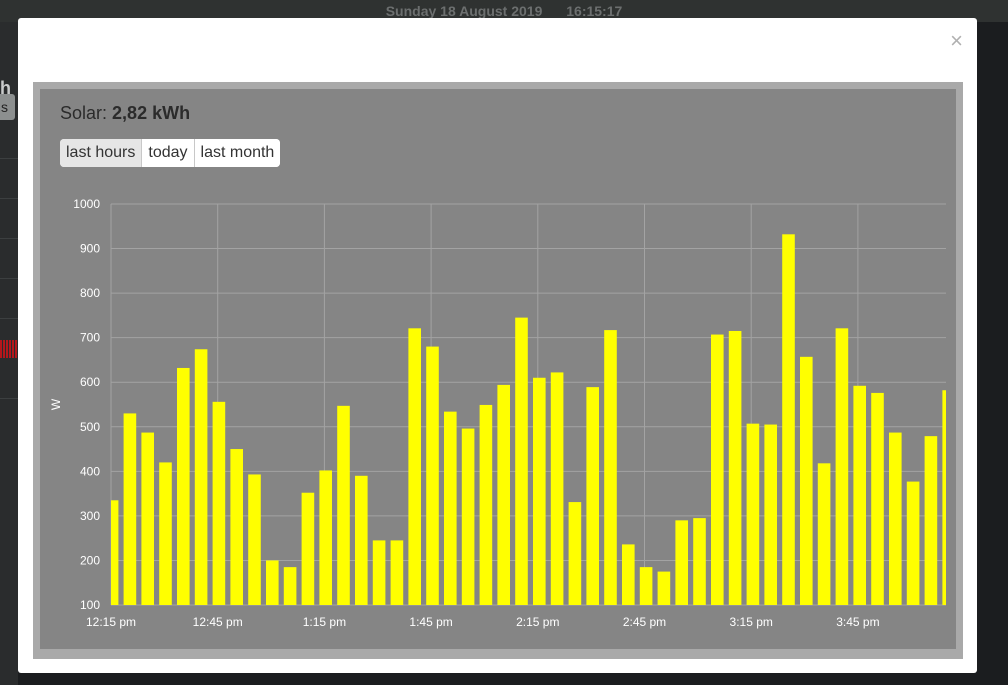  I want to click on y-tick-label: 500, so click(90, 427).